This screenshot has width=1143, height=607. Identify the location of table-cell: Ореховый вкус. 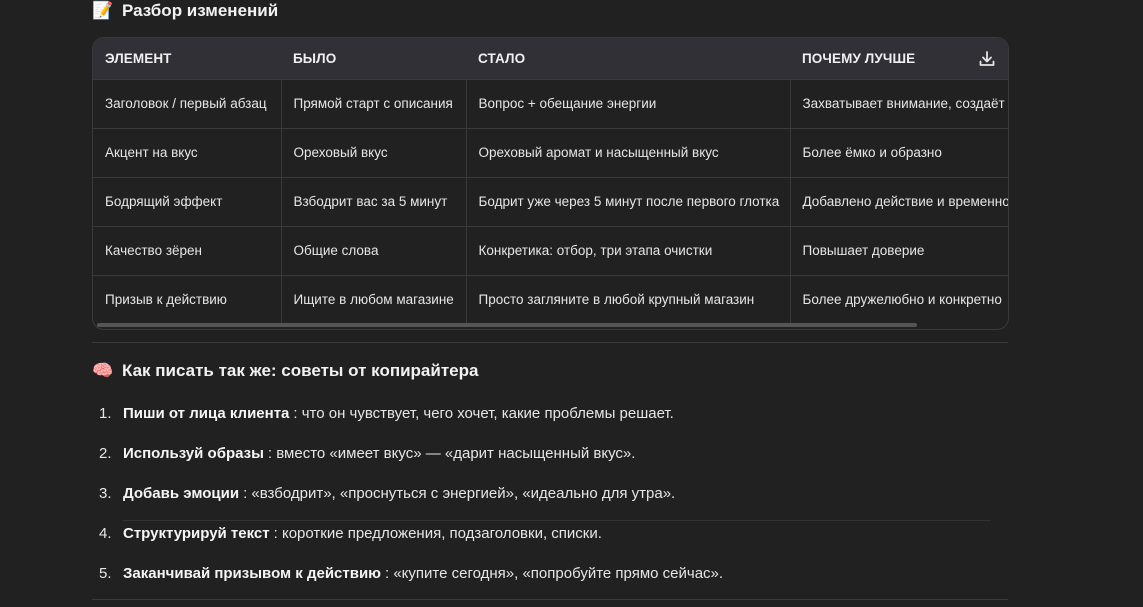
(373, 152).